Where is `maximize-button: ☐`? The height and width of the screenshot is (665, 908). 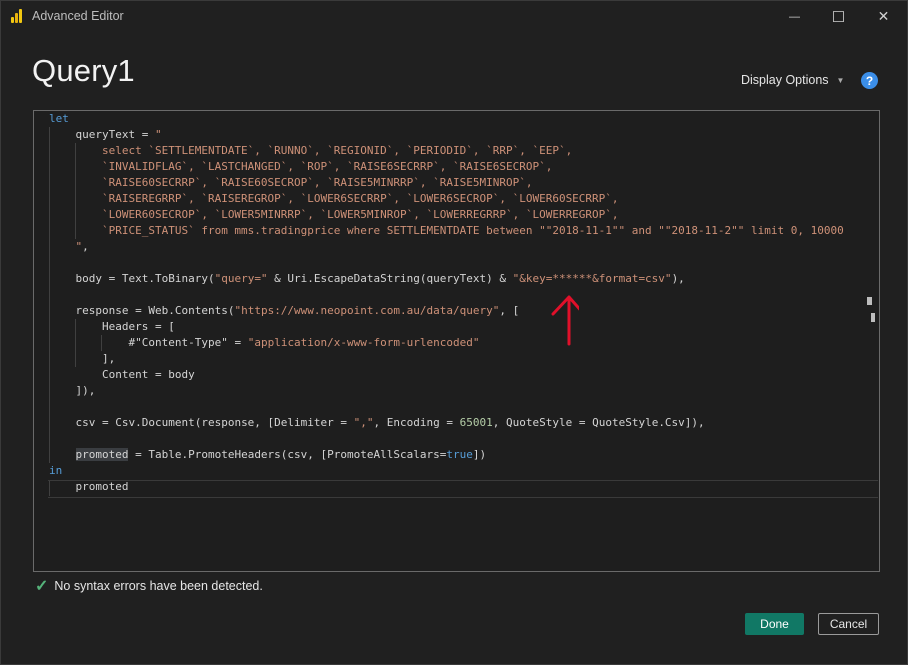
maximize-button: ☐ is located at coordinates (838, 16).